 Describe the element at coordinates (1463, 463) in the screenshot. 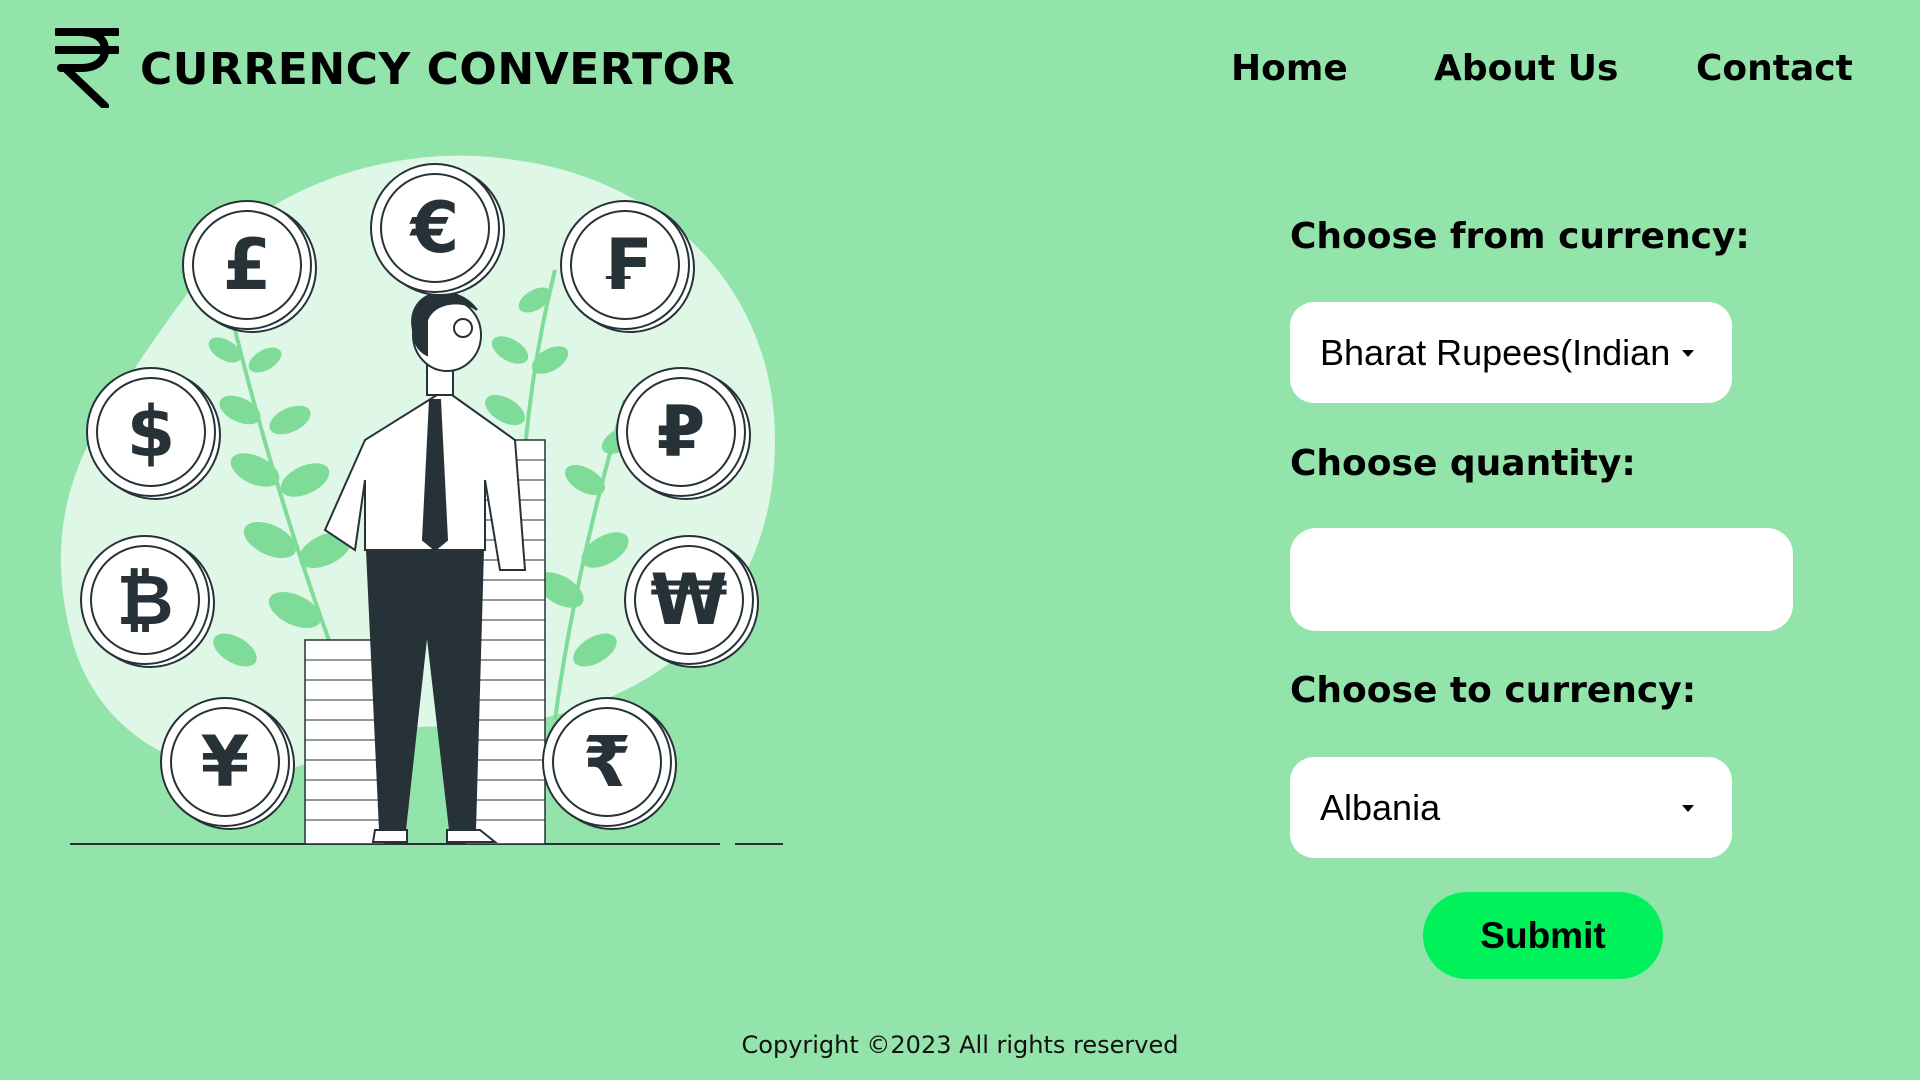

I see `quantity-label: Choose quantity:` at that location.